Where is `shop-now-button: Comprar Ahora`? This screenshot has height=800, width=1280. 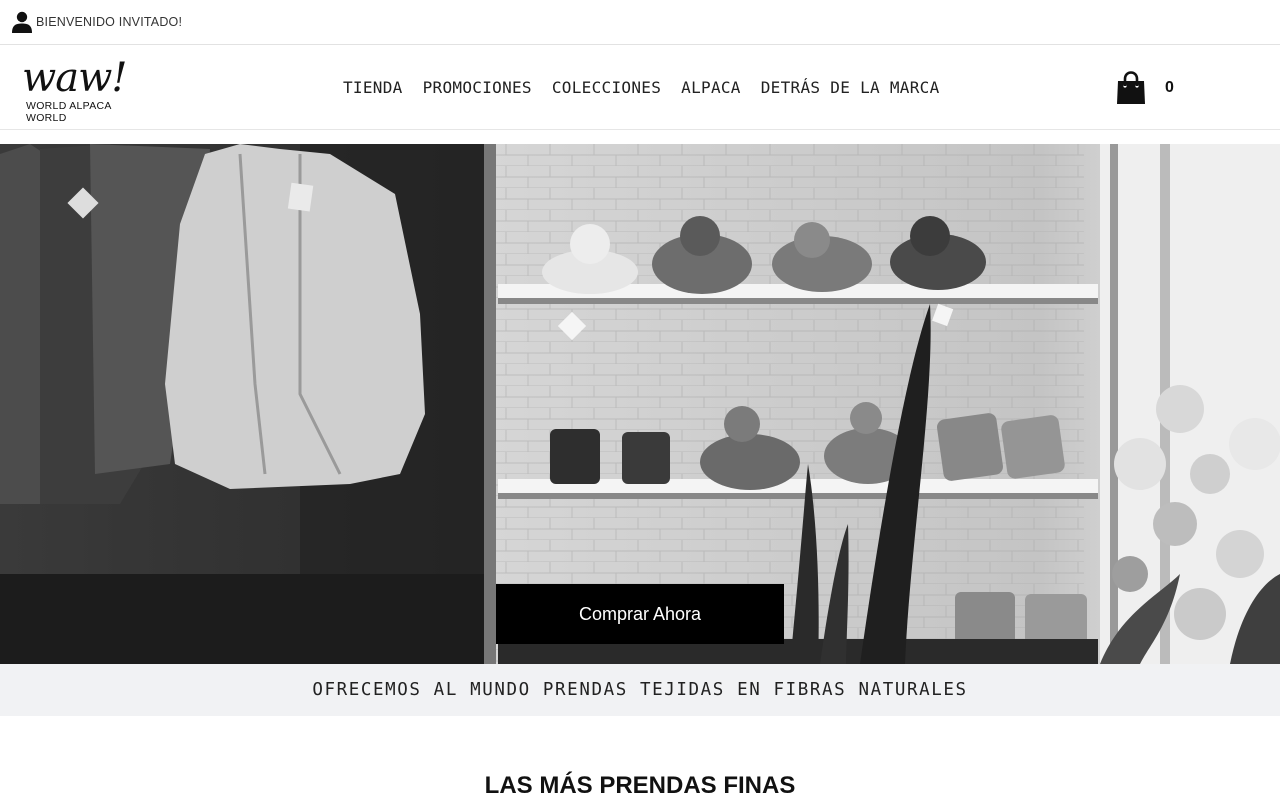
shop-now-button: Comprar Ahora is located at coordinates (640, 614).